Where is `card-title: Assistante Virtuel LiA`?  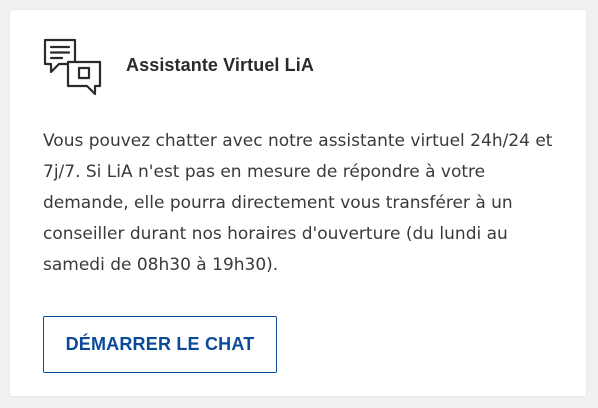 card-title: Assistante Virtuel LiA is located at coordinates (220, 64).